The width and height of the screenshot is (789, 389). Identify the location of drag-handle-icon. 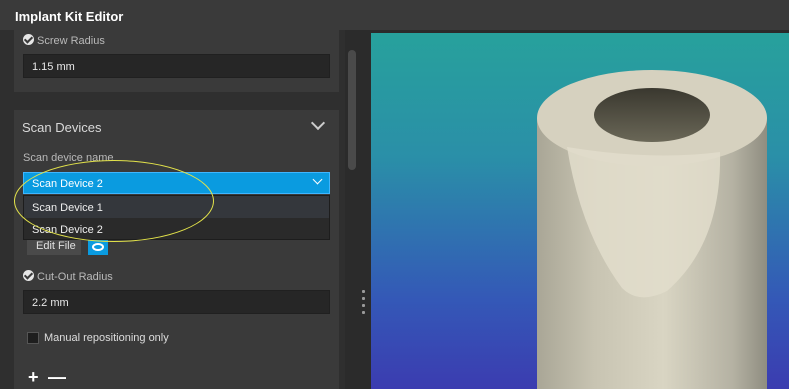
(363, 304).